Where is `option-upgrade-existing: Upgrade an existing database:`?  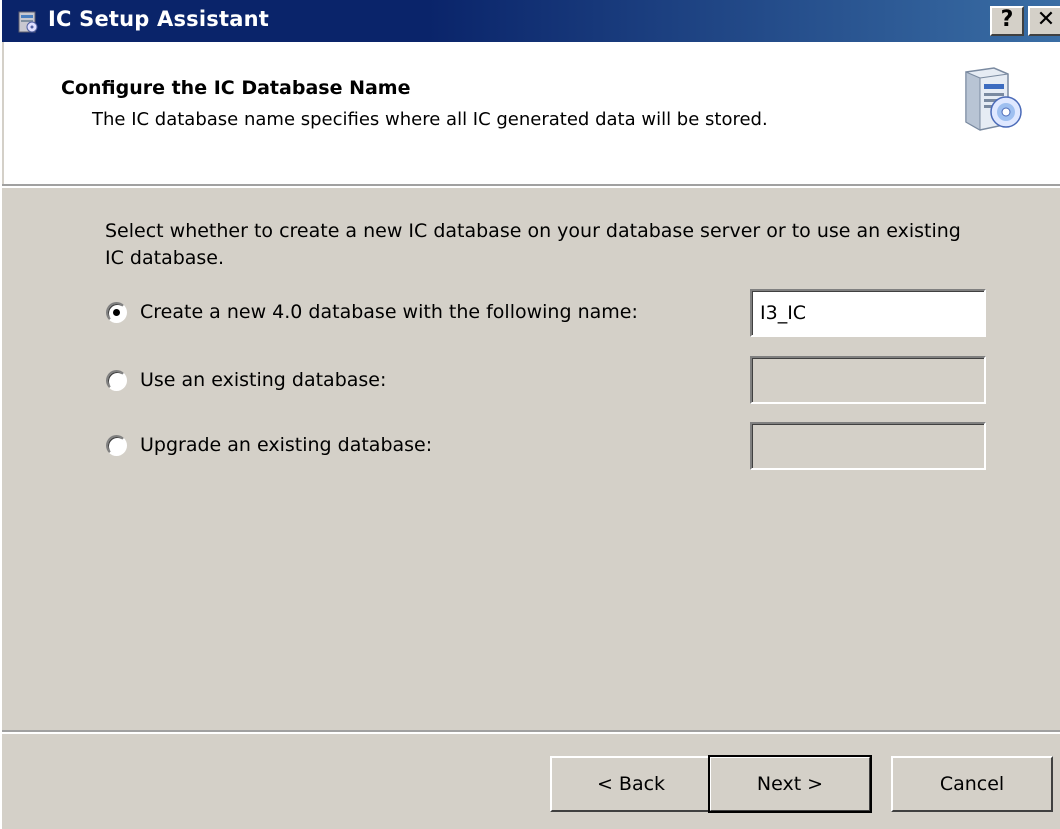
option-upgrade-existing: Upgrade an existing database: is located at coordinates (269, 445).